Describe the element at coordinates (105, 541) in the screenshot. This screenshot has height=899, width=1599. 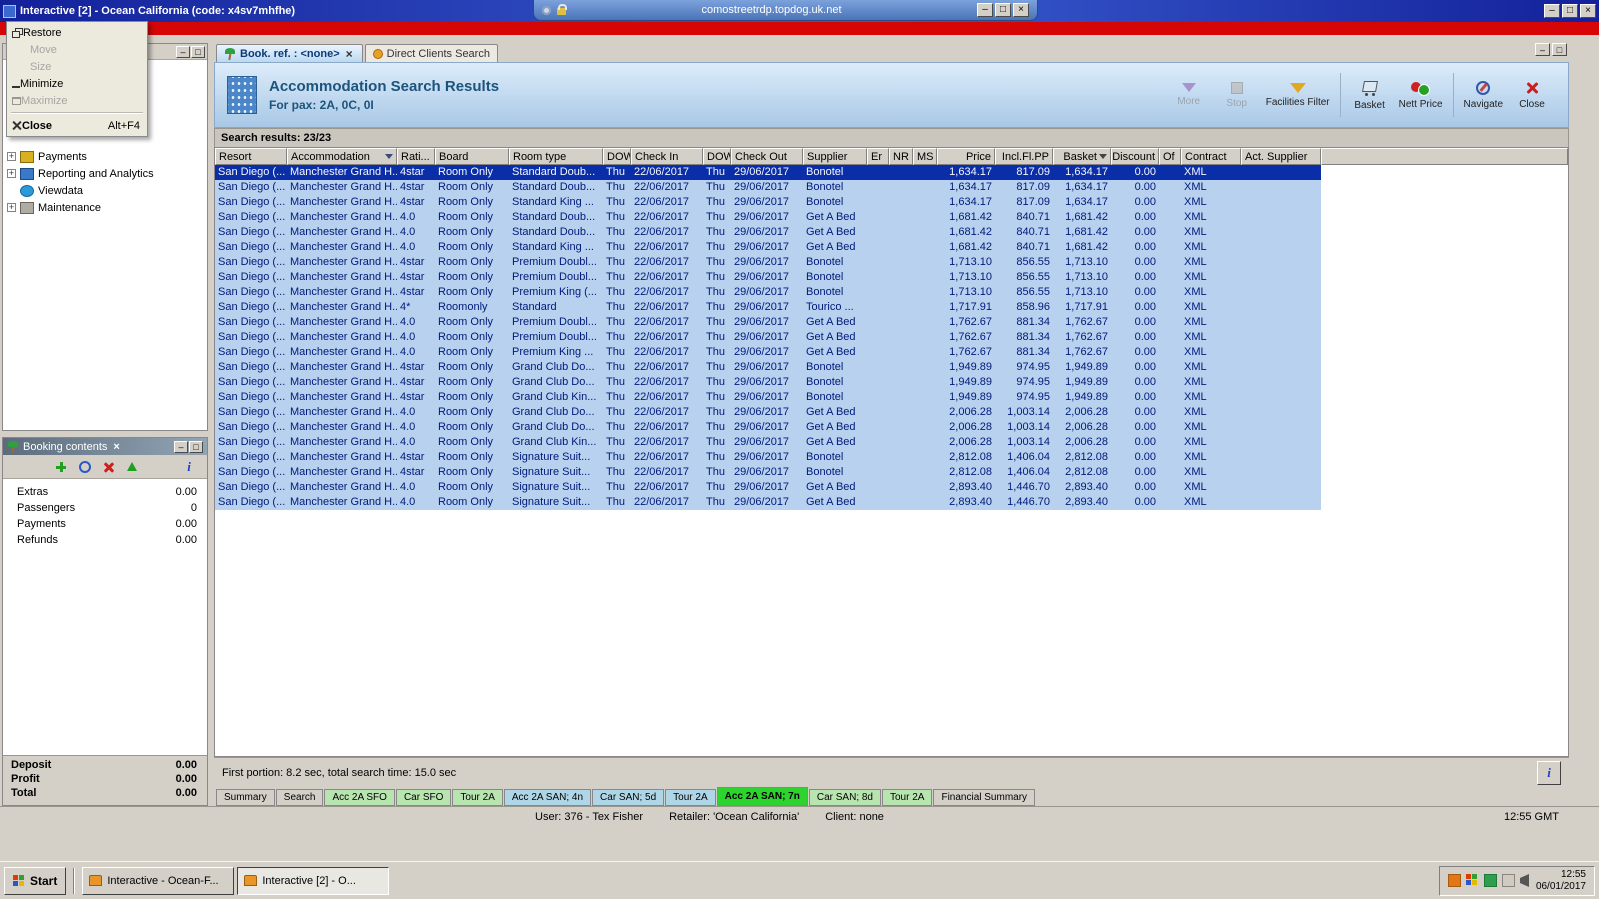
I see `booking-row: Refunds 0.00` at that location.